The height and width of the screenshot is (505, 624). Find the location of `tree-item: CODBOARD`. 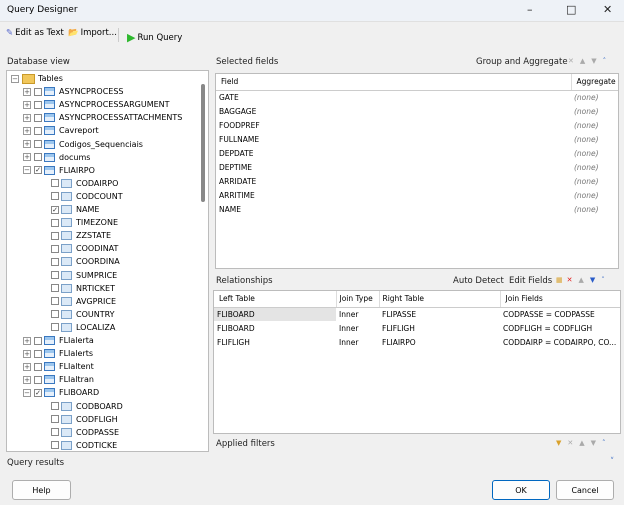

tree-item: CODBOARD is located at coordinates (87, 406).